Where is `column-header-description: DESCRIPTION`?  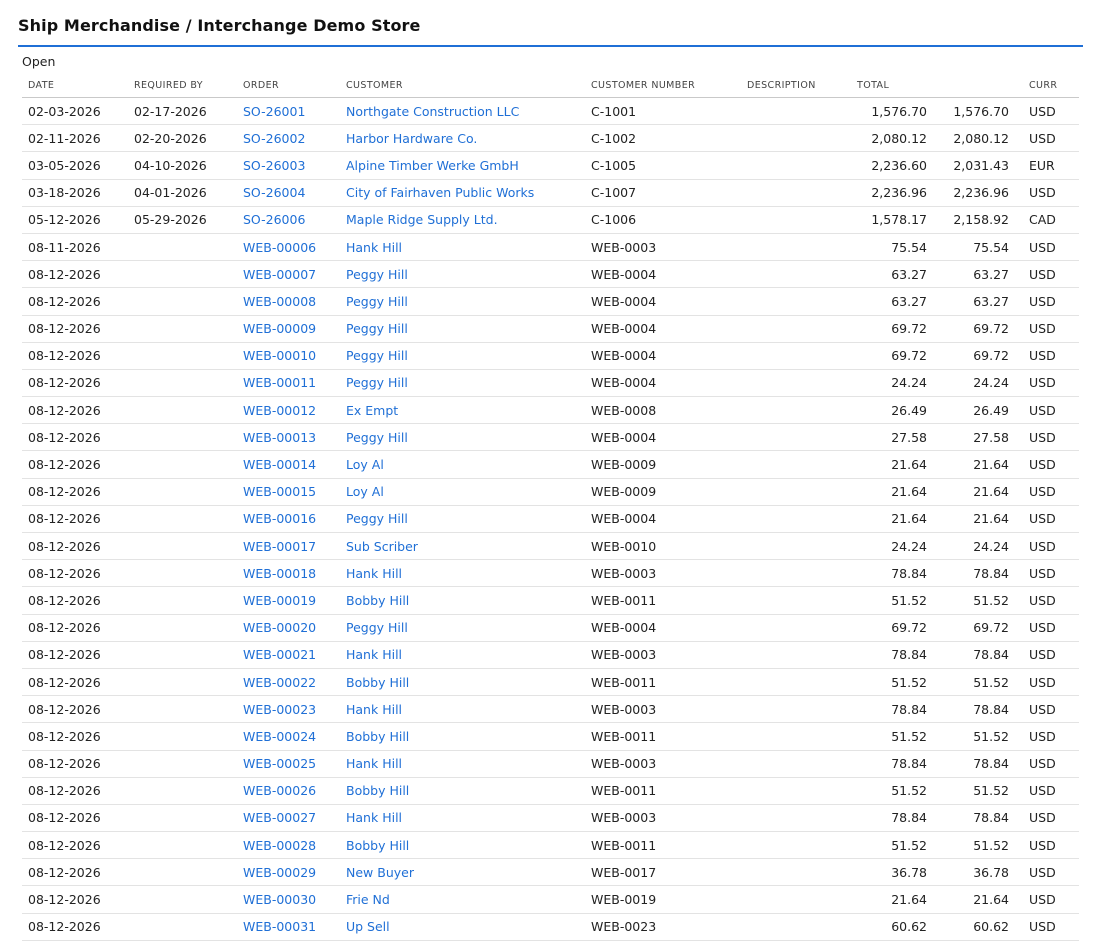 column-header-description: DESCRIPTION is located at coordinates (796, 86).